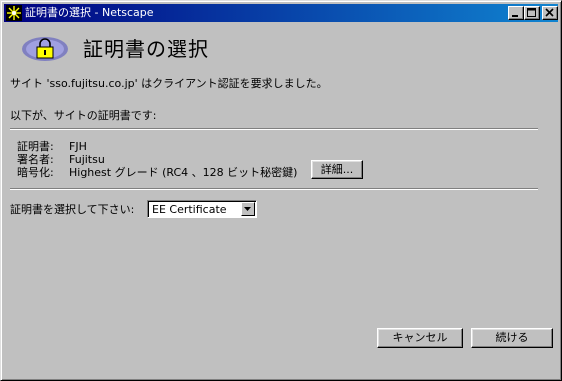 The height and width of the screenshot is (381, 562). I want to click on close-icon, so click(549, 12).